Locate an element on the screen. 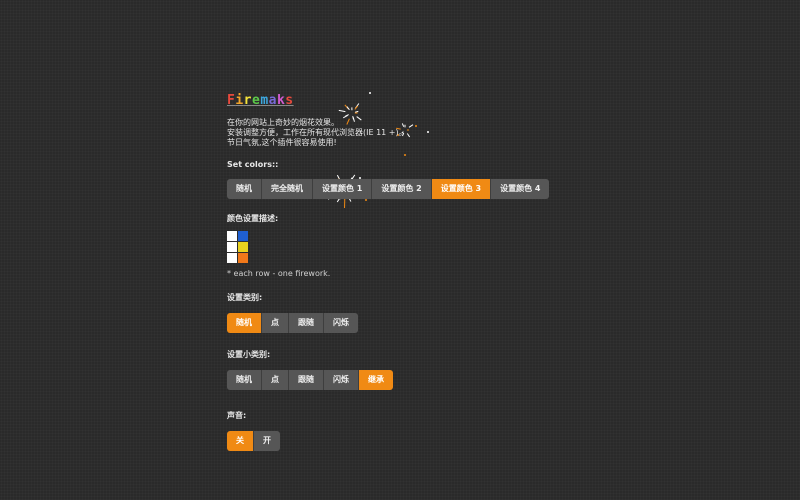  logo-letter: a is located at coordinates (272, 100).